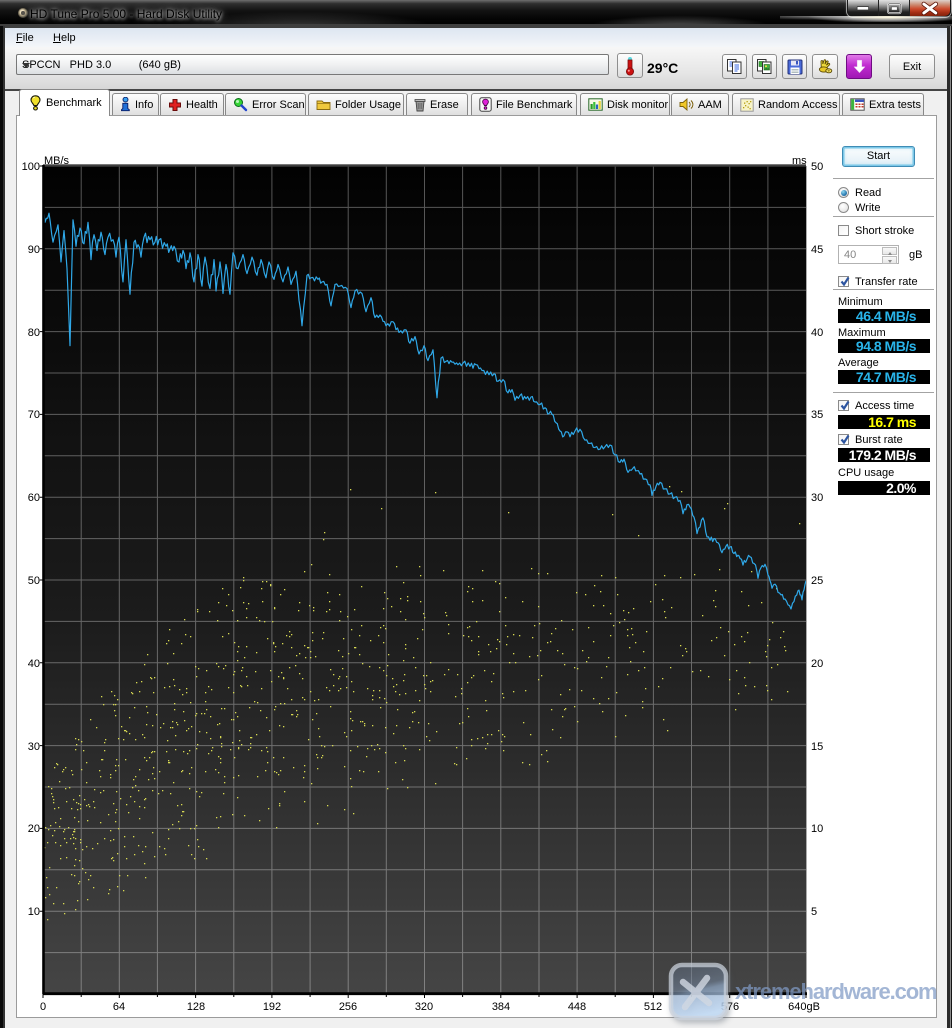 The height and width of the screenshot is (1028, 952). What do you see at coordinates (424, 1007) in the screenshot?
I see `svg-text: 320` at bounding box center [424, 1007].